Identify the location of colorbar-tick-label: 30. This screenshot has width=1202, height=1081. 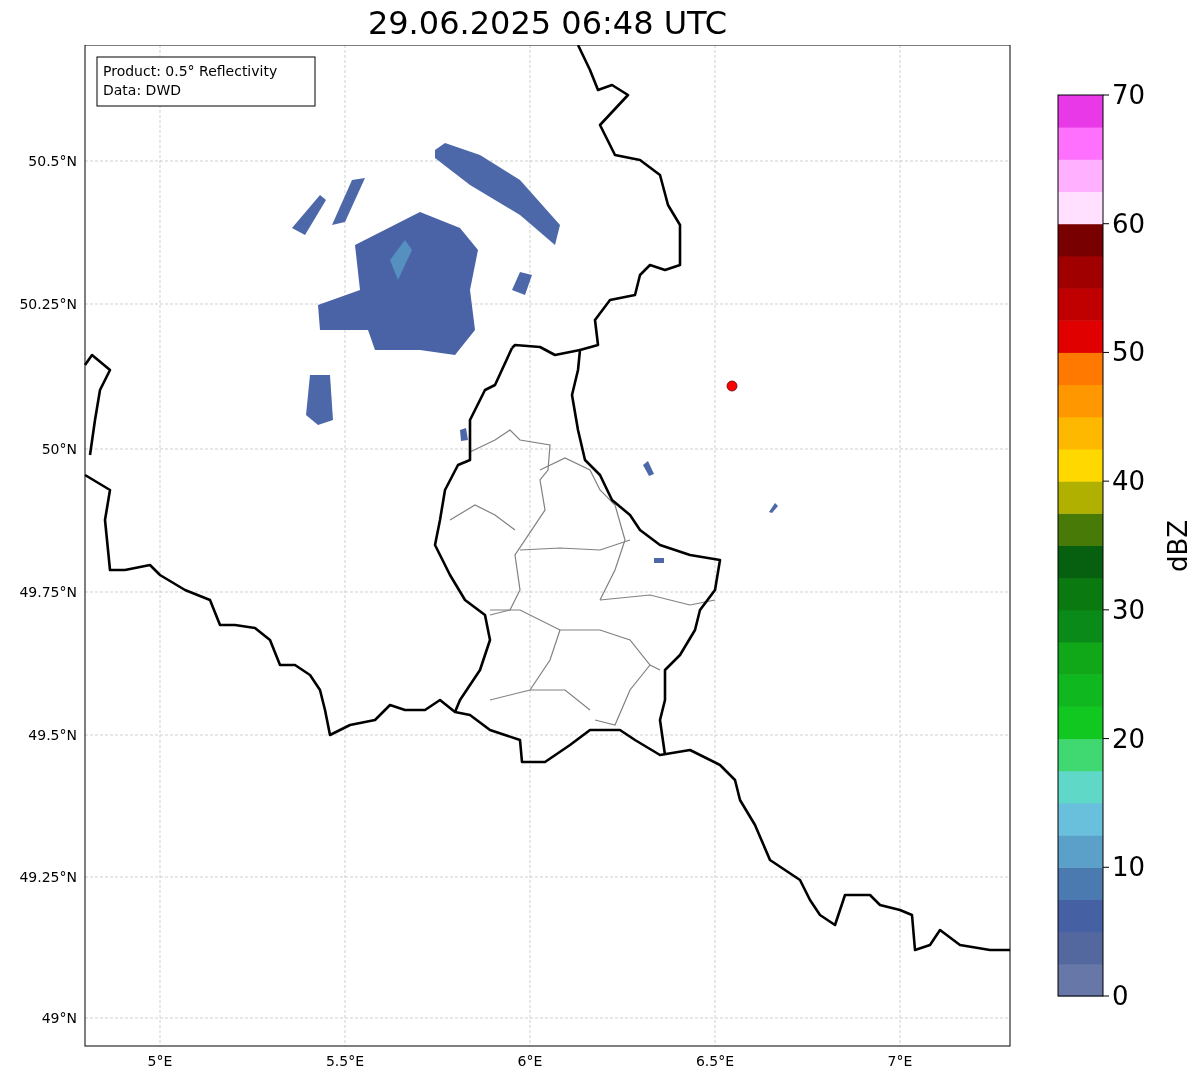
(1129, 609).